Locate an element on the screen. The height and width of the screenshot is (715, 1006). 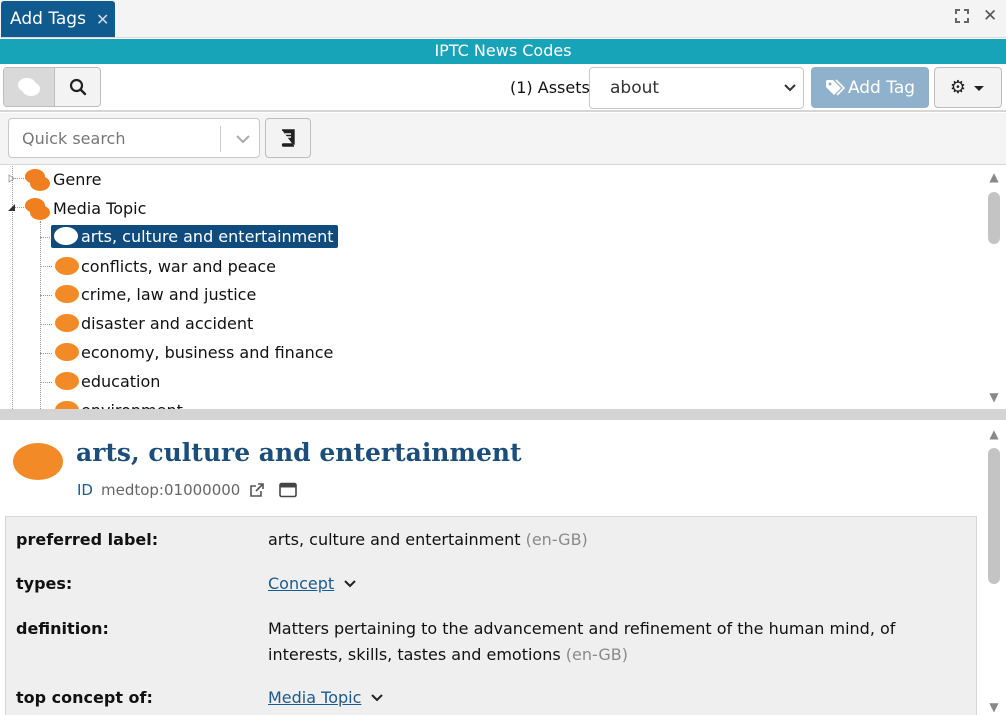
property-value: arts, culture and entertainment (en-GB) is located at coordinates (598, 540).